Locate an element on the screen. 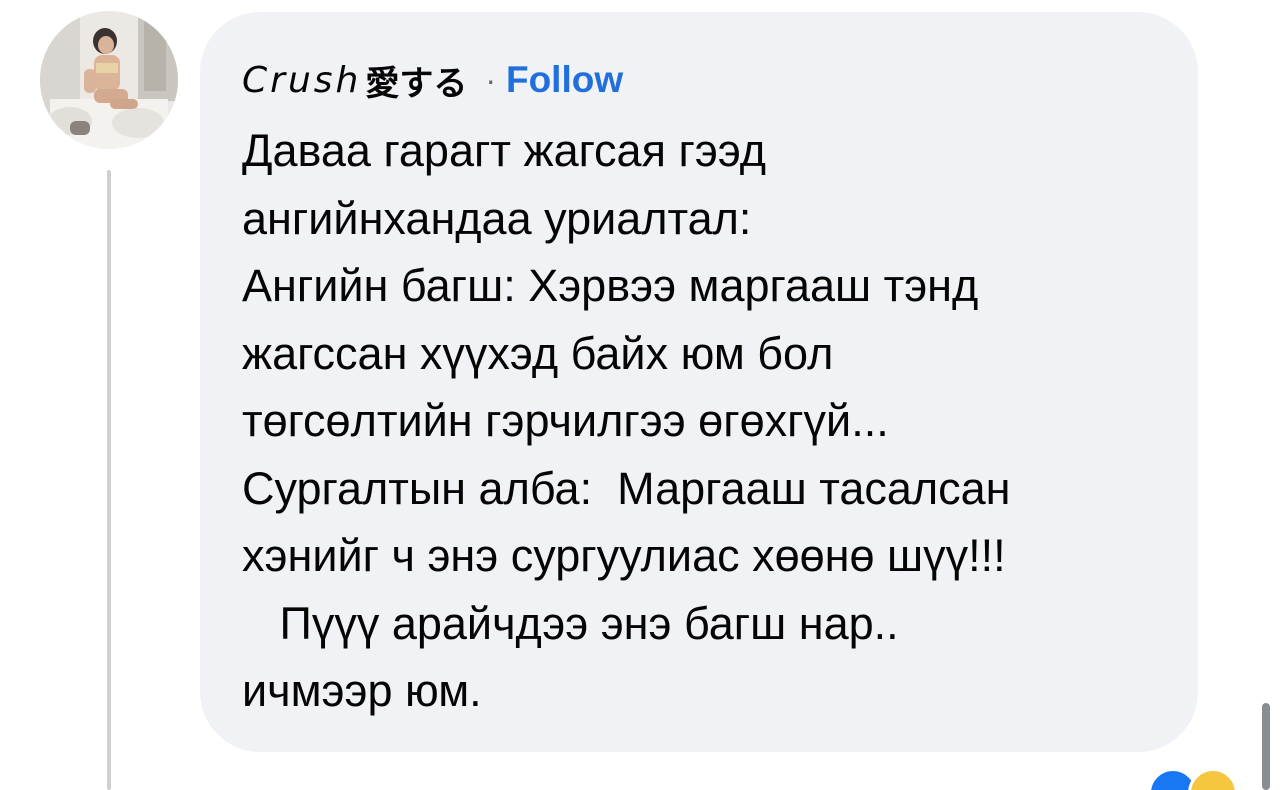  thread-line is located at coordinates (109, 480).